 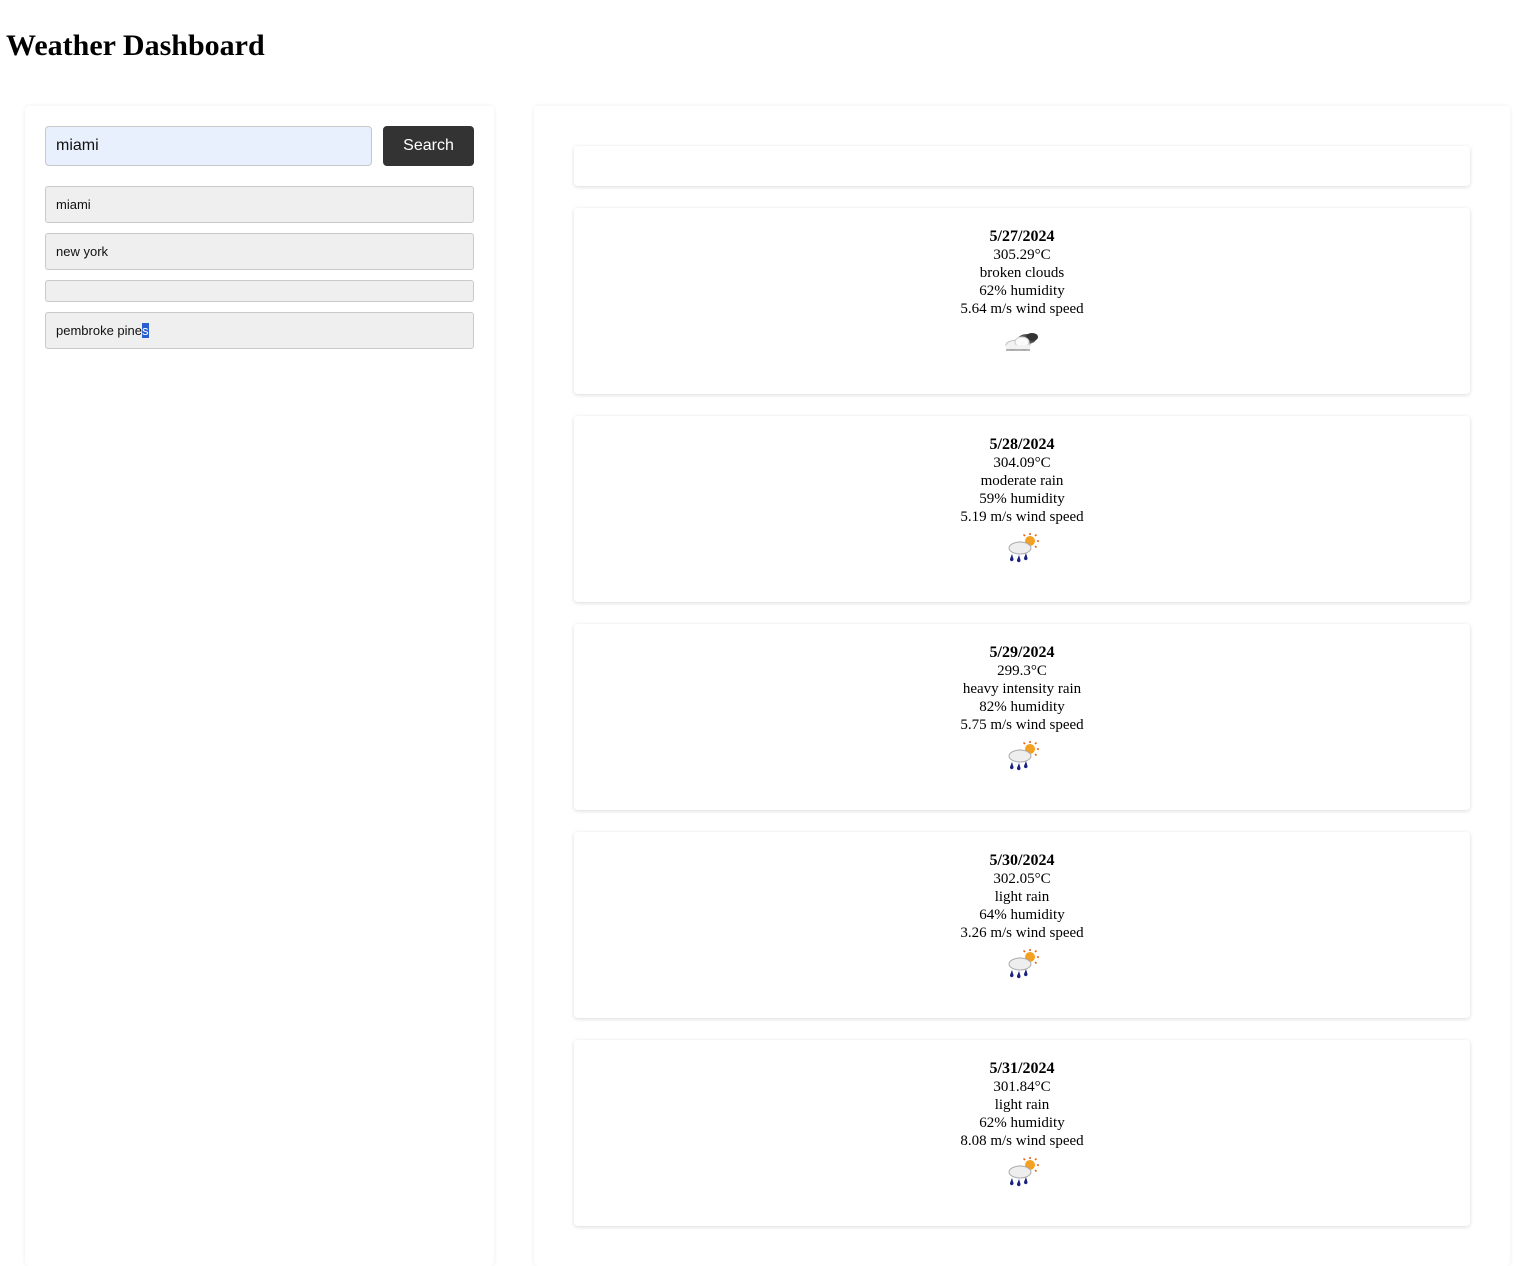 What do you see at coordinates (1022, 860) in the screenshot?
I see `forecast-date: 5/30/2024` at bounding box center [1022, 860].